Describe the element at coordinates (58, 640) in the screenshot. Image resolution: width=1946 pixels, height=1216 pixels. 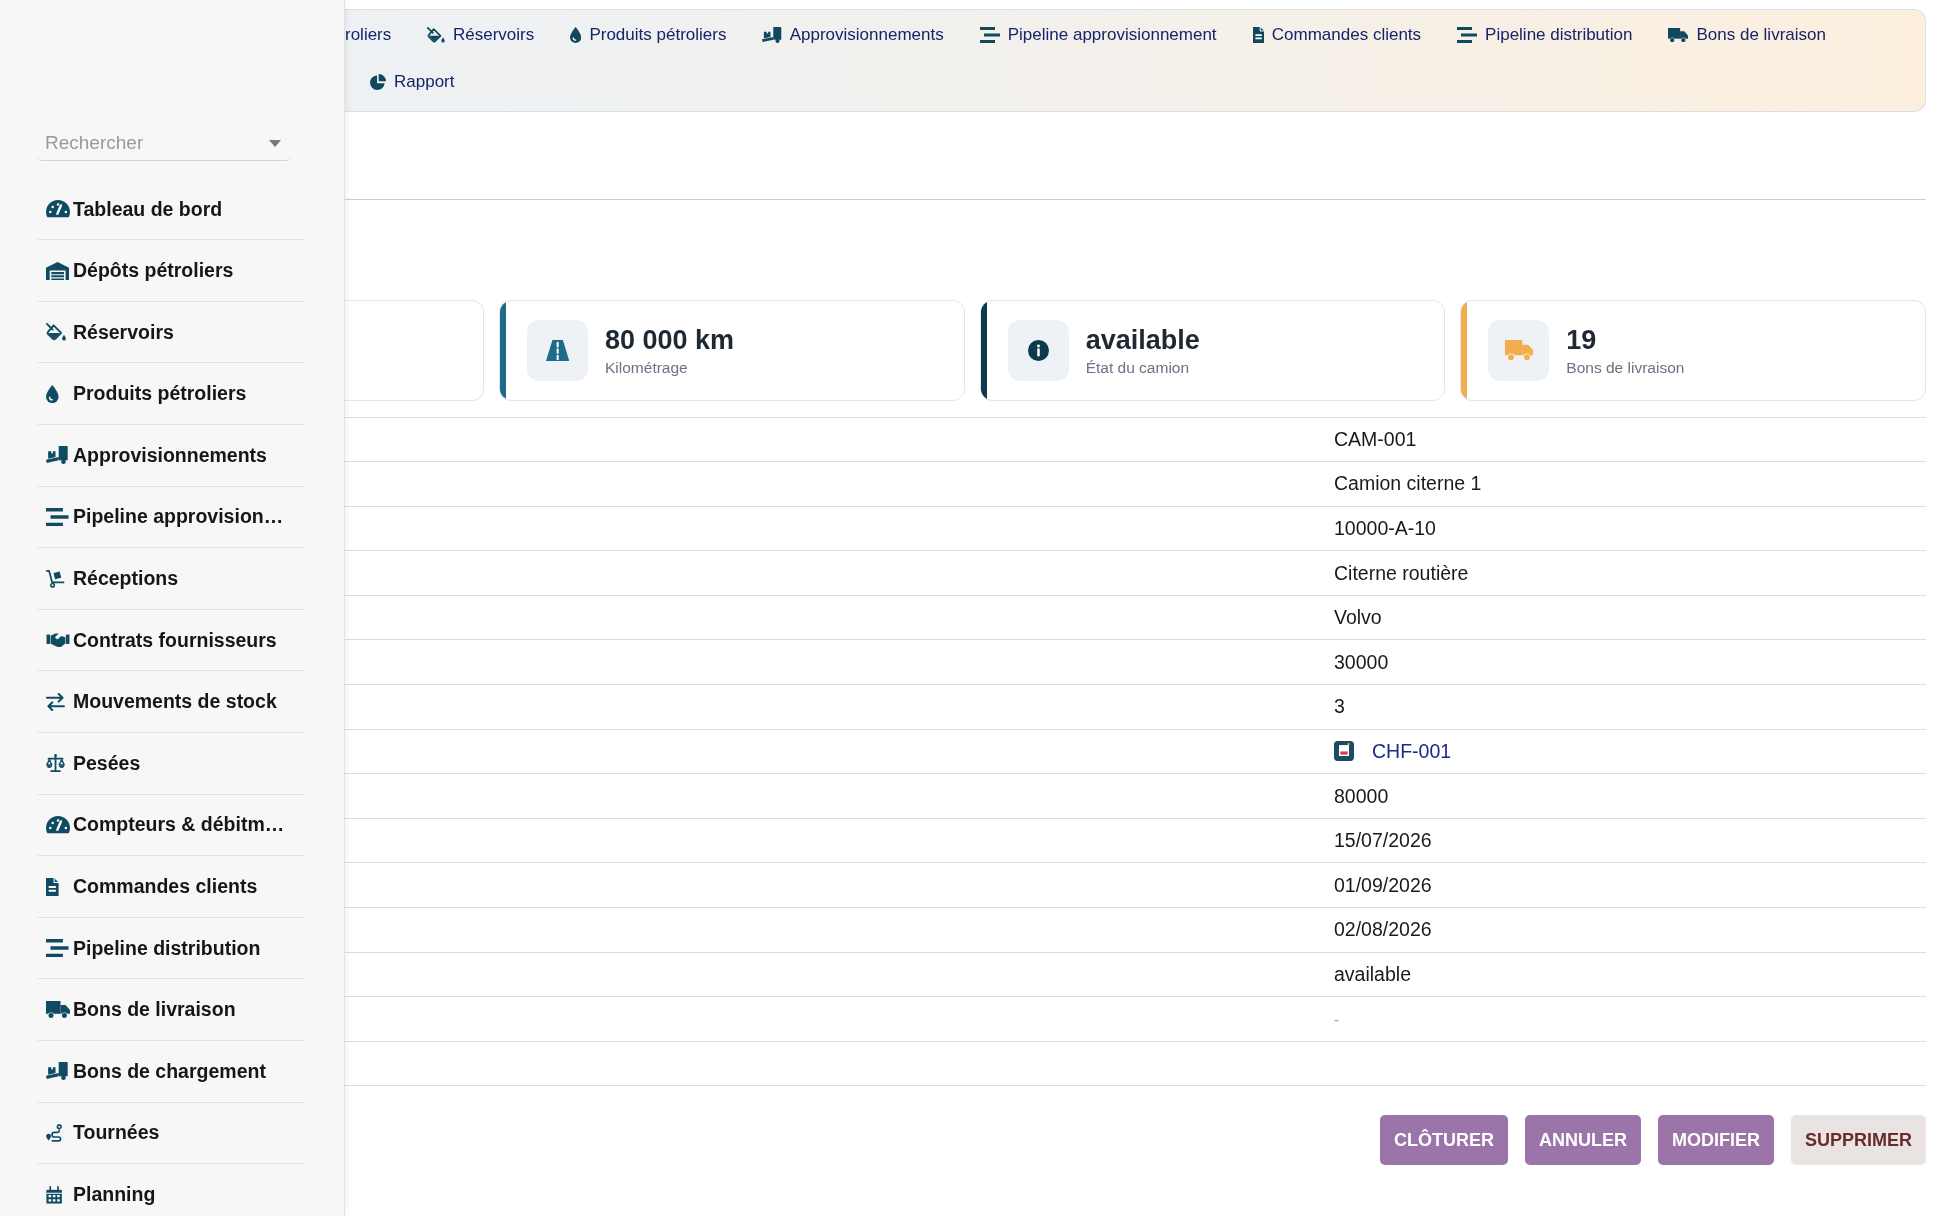
I see `handshake-icon` at that location.